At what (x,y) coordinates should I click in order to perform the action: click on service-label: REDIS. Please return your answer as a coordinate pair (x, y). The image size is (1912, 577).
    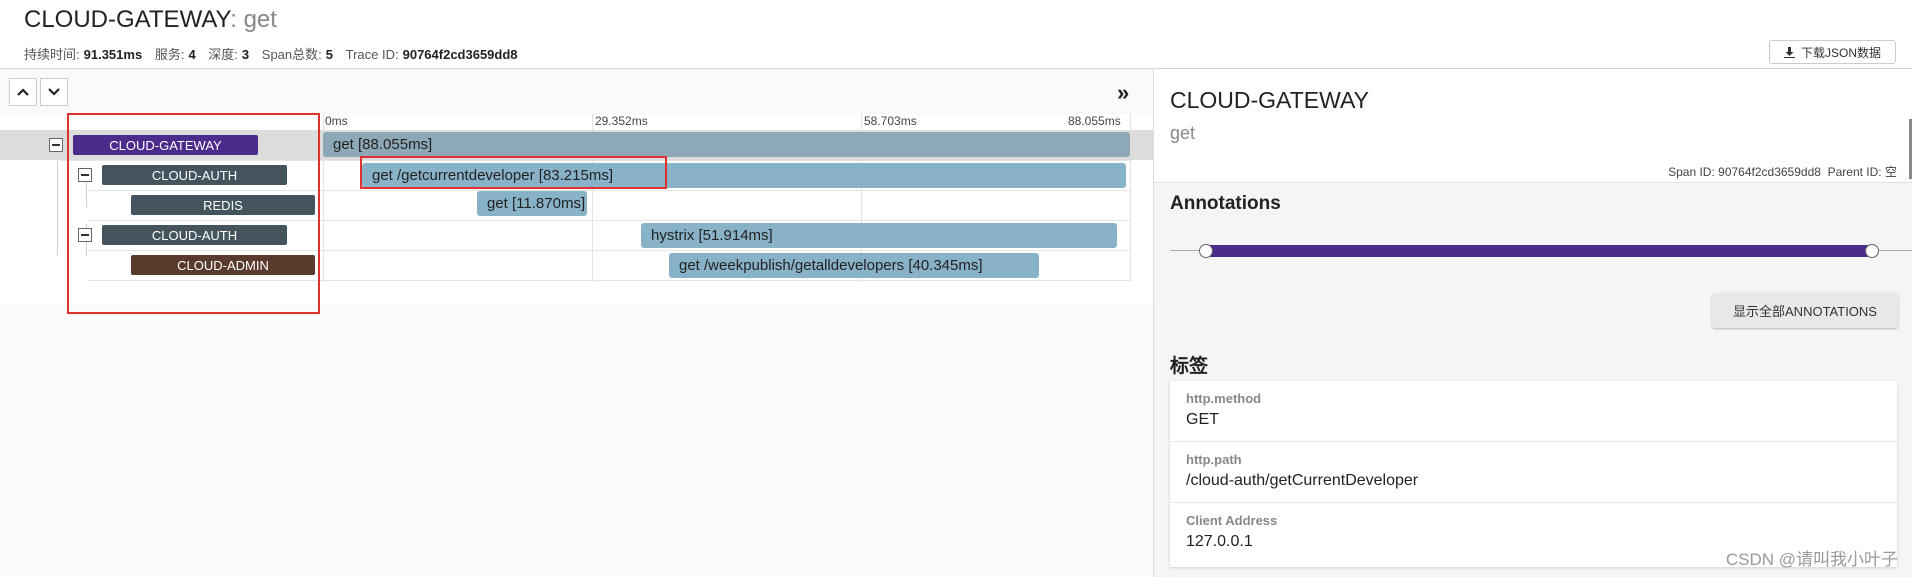
    Looking at the image, I should click on (223, 205).